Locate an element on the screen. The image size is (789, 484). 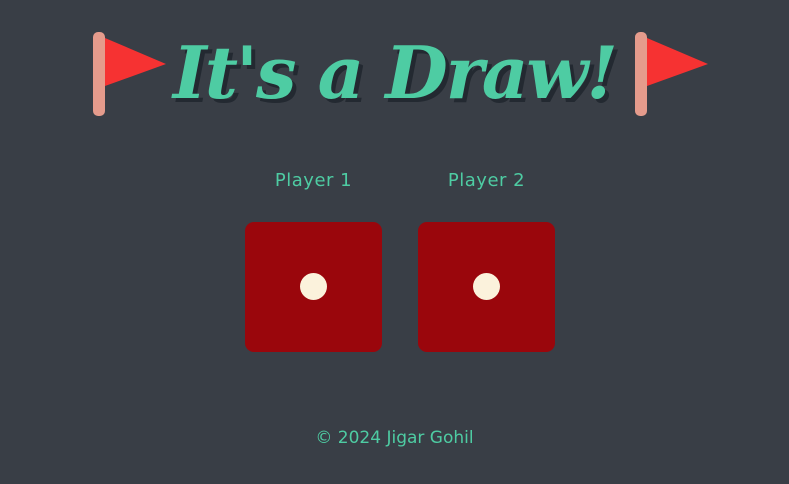
footer-copyright: © 2024 Jigar Gohil is located at coordinates (394, 438).